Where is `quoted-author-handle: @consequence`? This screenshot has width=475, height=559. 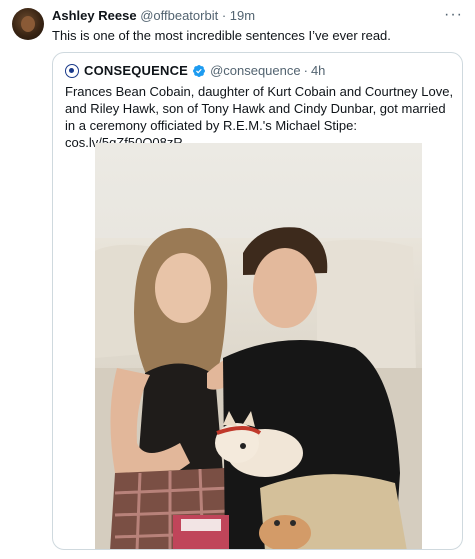 quoted-author-handle: @consequence is located at coordinates (255, 71).